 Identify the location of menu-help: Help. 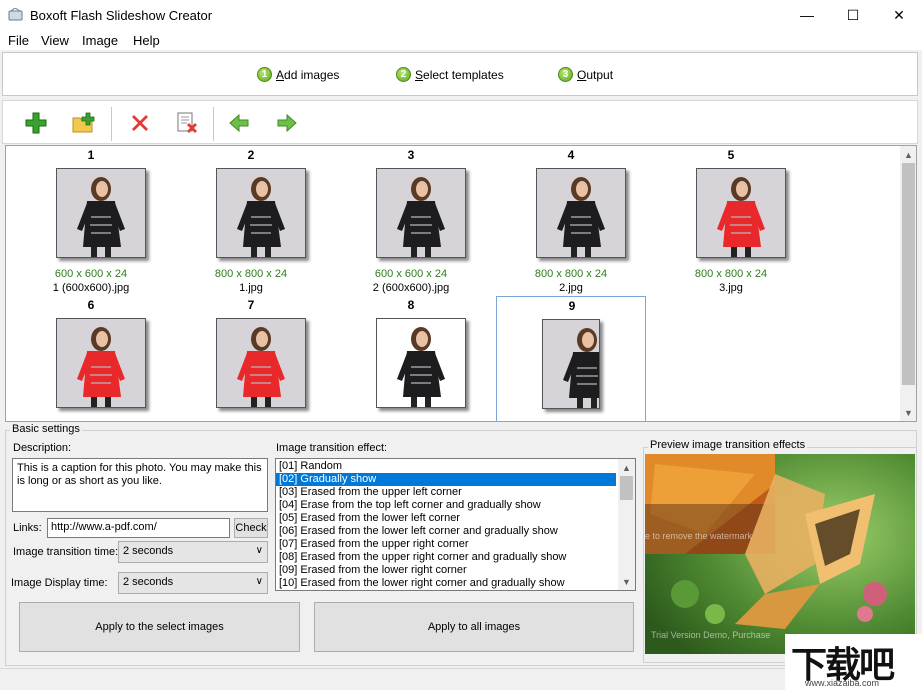
(146, 40).